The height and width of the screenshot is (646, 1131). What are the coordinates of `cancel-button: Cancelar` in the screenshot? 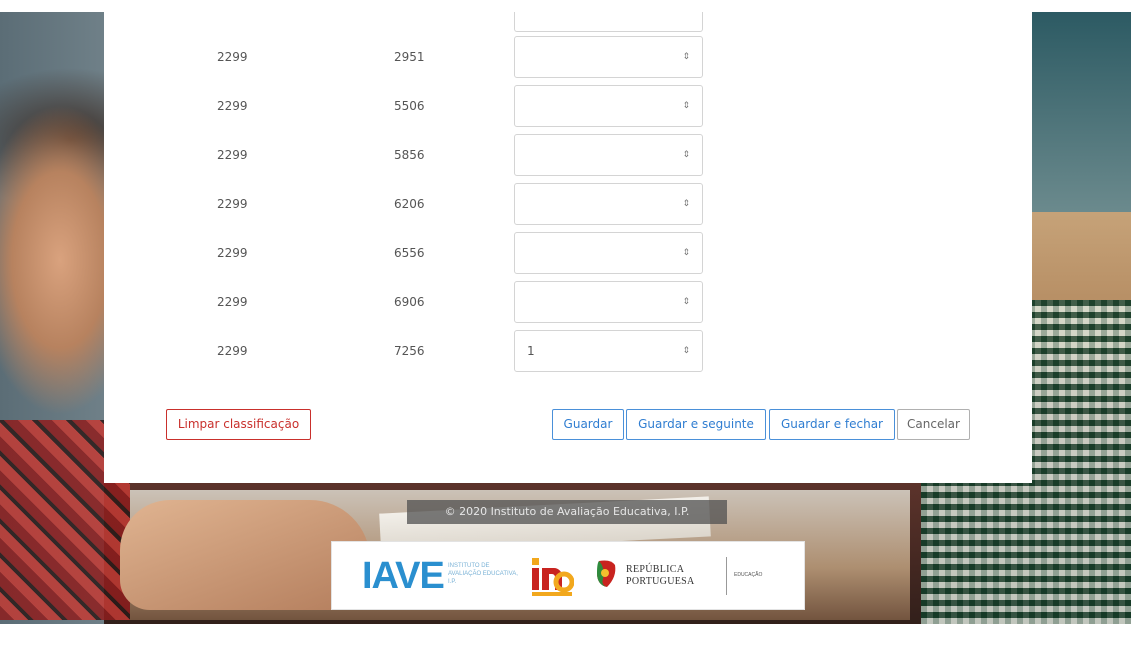 It's located at (933, 424).